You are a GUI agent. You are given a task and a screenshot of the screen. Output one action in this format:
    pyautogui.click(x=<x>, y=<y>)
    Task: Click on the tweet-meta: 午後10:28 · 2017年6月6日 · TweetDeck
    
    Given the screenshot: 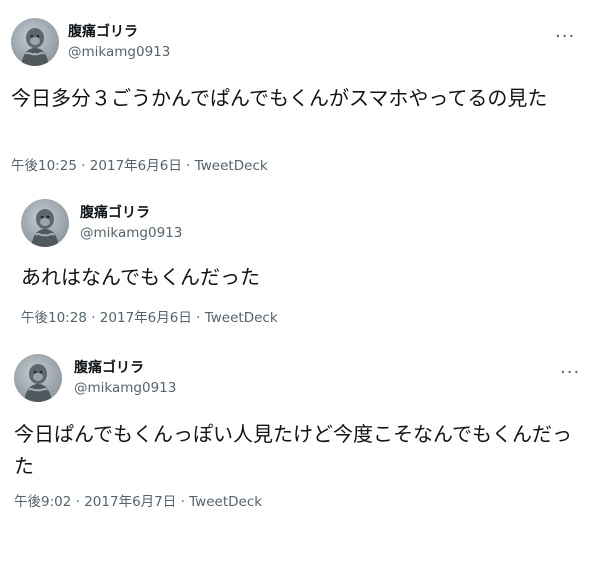 What is the action you would take?
    pyautogui.click(x=149, y=318)
    